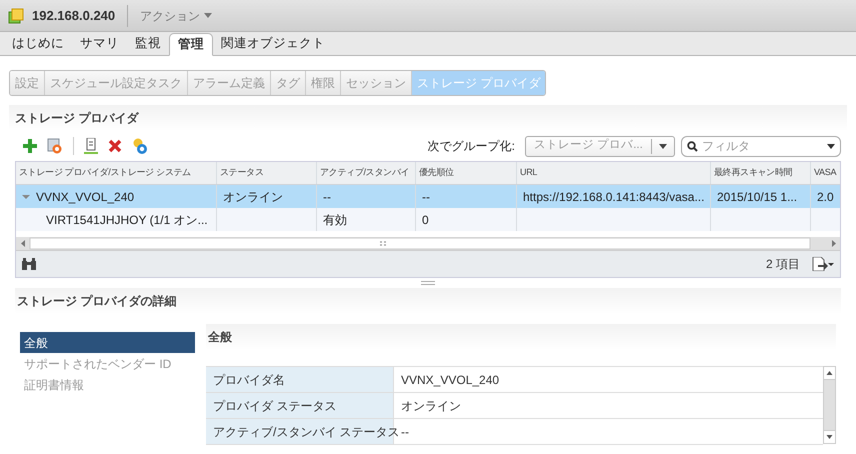  Describe the element at coordinates (825, 197) in the screenshot. I see `table-cell-text: 2.0` at that location.